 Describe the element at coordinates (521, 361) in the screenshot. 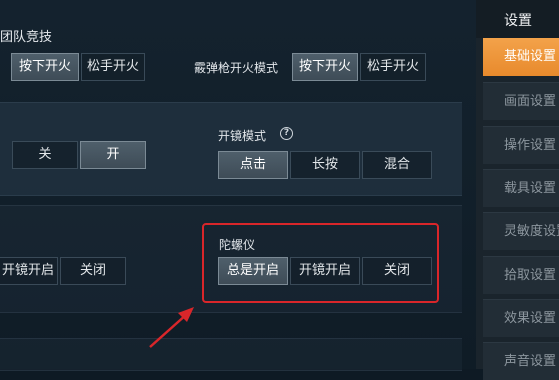

I see `sidebar-item-sound: 声音设置` at that location.